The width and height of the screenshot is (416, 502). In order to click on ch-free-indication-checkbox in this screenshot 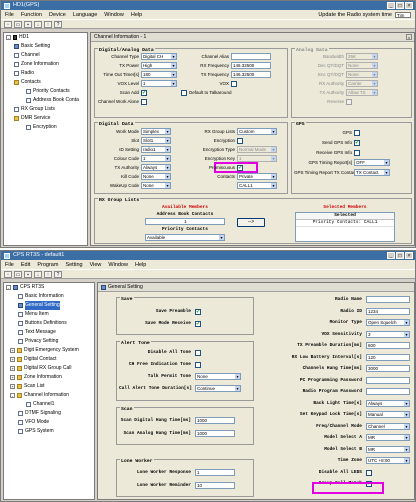, I will do `click(198, 365)`.